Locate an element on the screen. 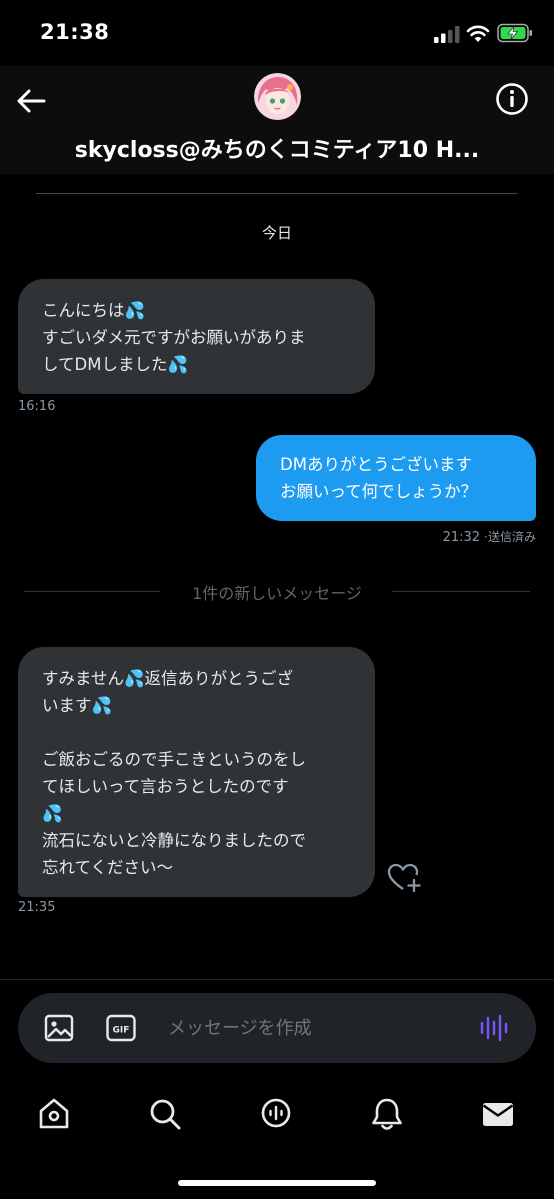 This screenshot has width=554, height=1199. mail-icon is located at coordinates (498, 1114).